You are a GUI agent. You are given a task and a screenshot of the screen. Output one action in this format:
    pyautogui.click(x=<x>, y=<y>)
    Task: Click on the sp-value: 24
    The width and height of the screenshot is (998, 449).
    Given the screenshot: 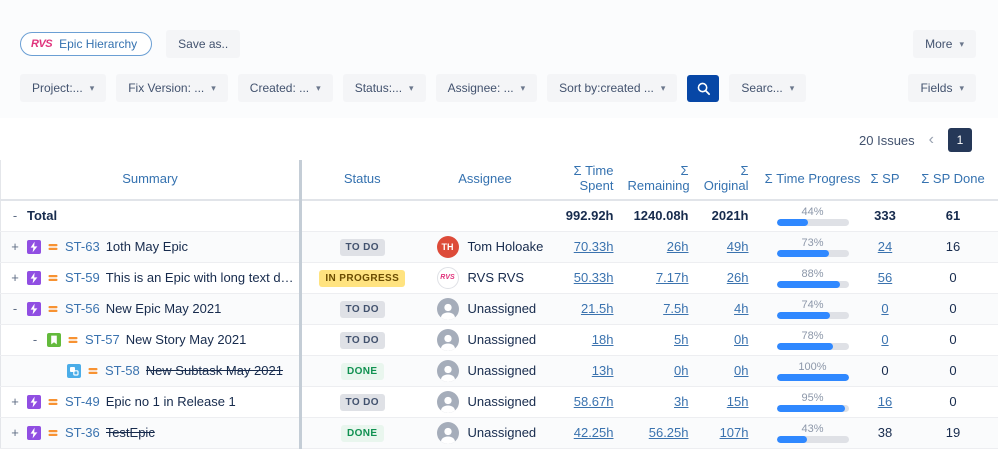 What is the action you would take?
    pyautogui.click(x=885, y=246)
    